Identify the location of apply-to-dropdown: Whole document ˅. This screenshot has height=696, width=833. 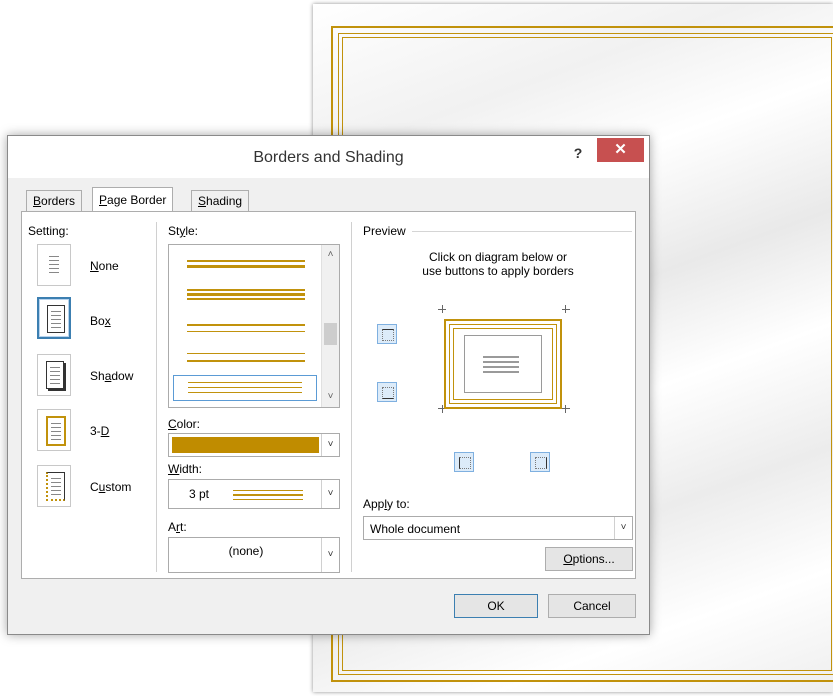
(498, 528).